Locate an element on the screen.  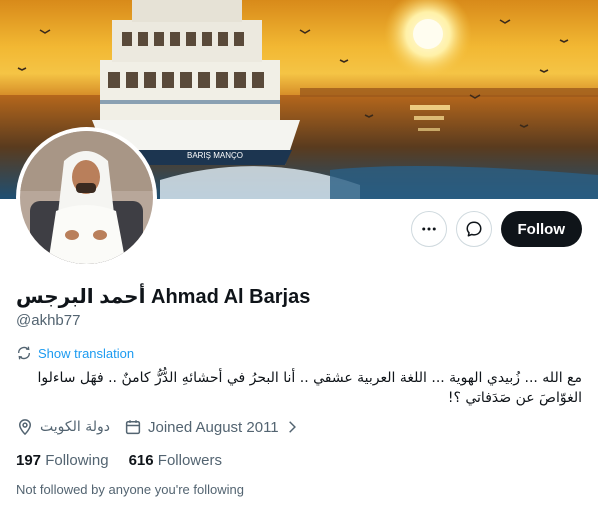
following-link: 197 Following is located at coordinates (62, 460).